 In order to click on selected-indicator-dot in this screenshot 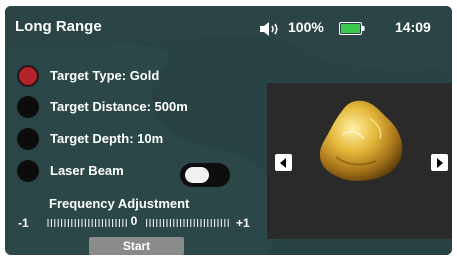, I will do `click(28, 76)`.